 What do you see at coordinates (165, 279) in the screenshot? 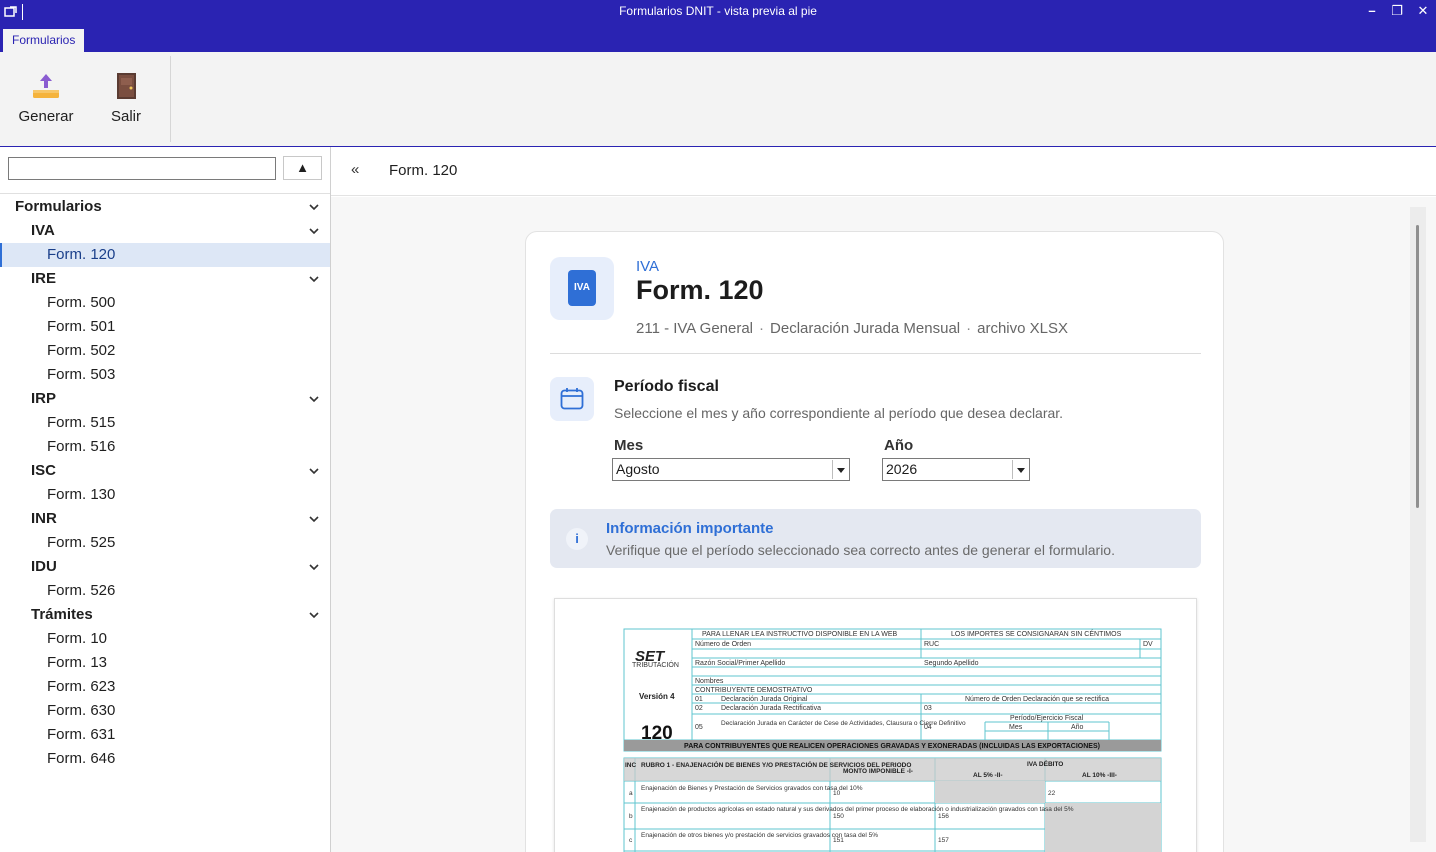
I see `tree-group: IRE` at bounding box center [165, 279].